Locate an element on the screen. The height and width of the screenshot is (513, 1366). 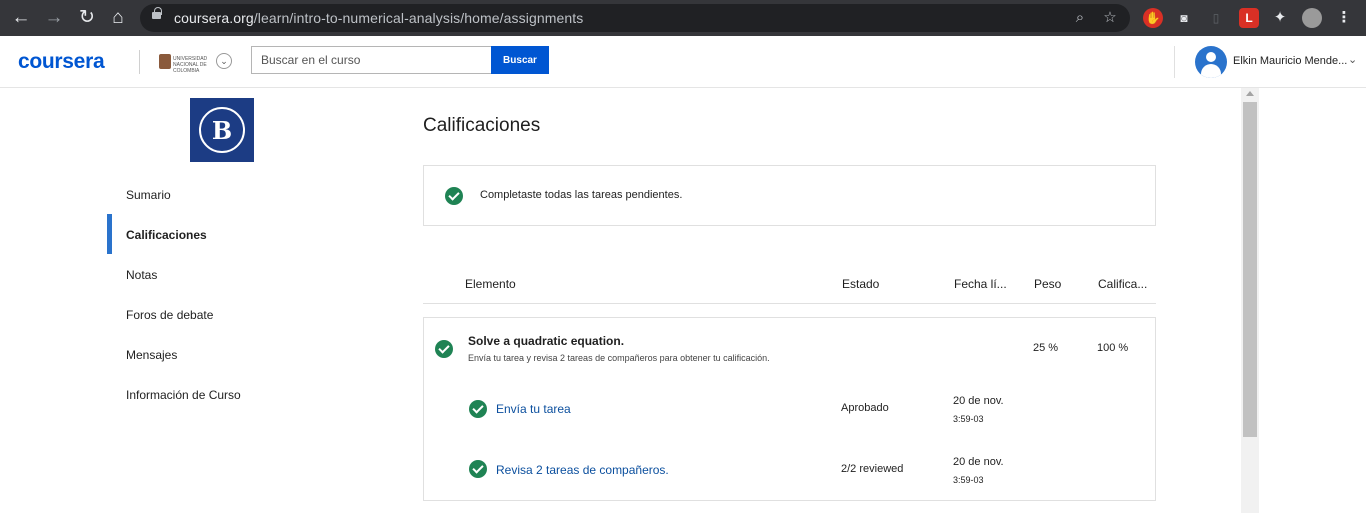
profile-avatar-icon is located at coordinates (1312, 18).